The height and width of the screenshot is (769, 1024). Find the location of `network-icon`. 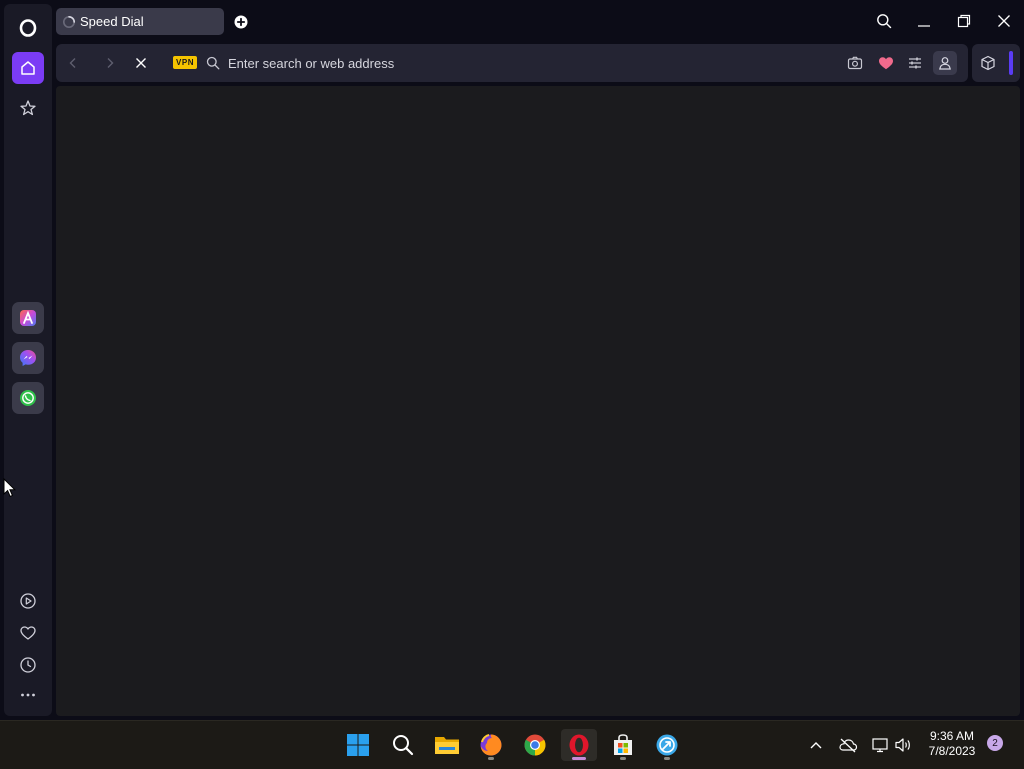

network-icon is located at coordinates (880, 745).